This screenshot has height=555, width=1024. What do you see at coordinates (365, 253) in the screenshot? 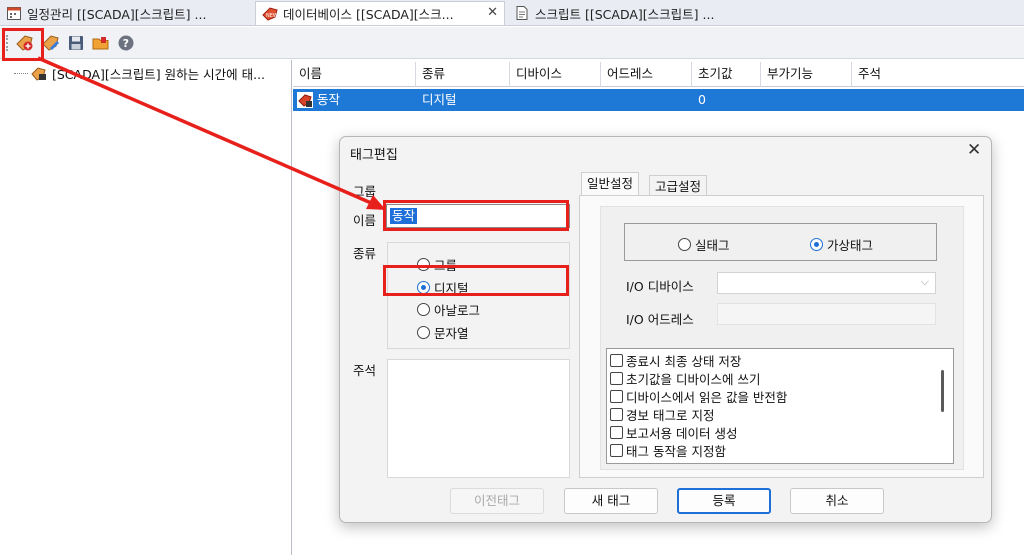
I see `type-label: 종류` at bounding box center [365, 253].